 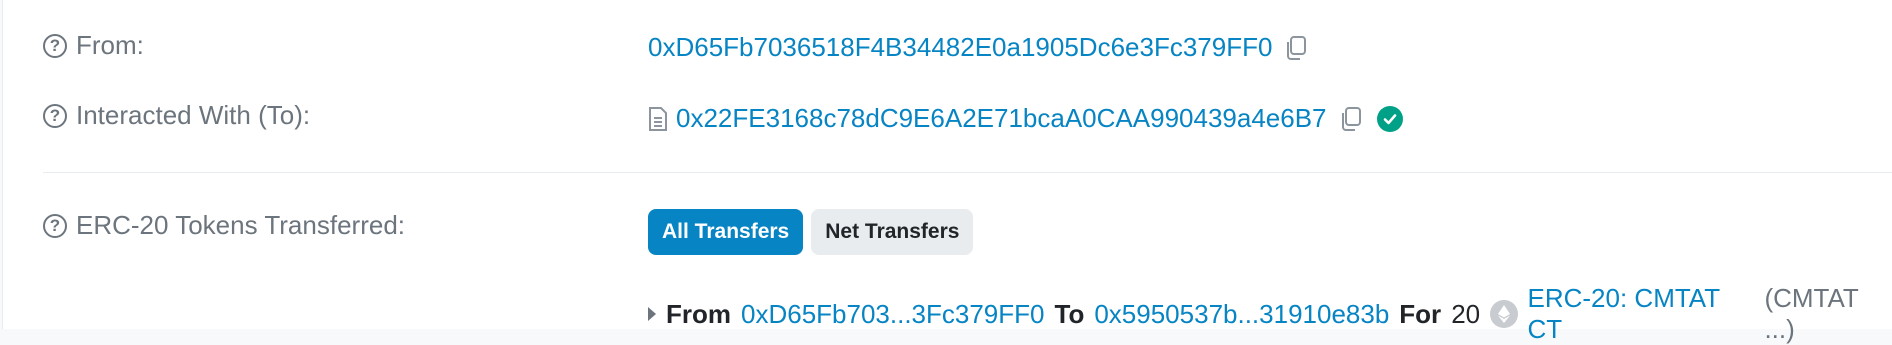 What do you see at coordinates (892, 232) in the screenshot?
I see `tab-net-transfers: Net Transfers` at bounding box center [892, 232].